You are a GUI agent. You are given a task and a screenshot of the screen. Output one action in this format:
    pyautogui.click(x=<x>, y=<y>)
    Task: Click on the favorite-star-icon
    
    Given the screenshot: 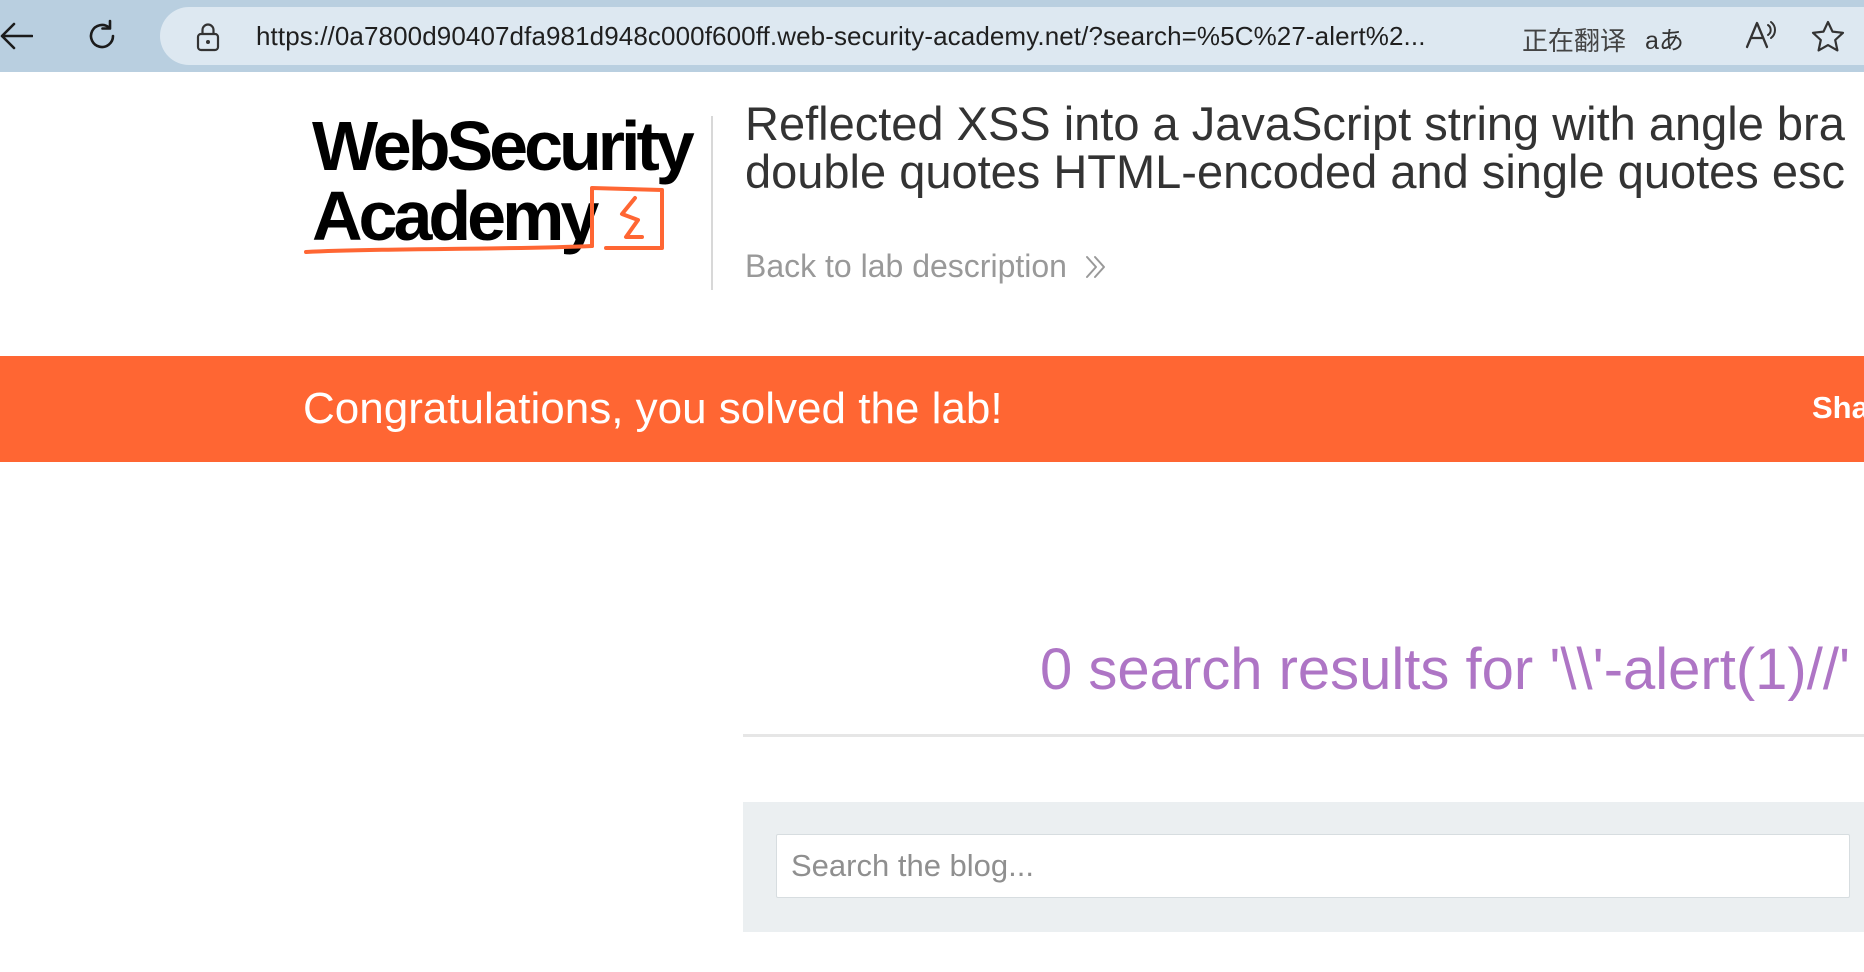 What is the action you would take?
    pyautogui.click(x=1828, y=38)
    